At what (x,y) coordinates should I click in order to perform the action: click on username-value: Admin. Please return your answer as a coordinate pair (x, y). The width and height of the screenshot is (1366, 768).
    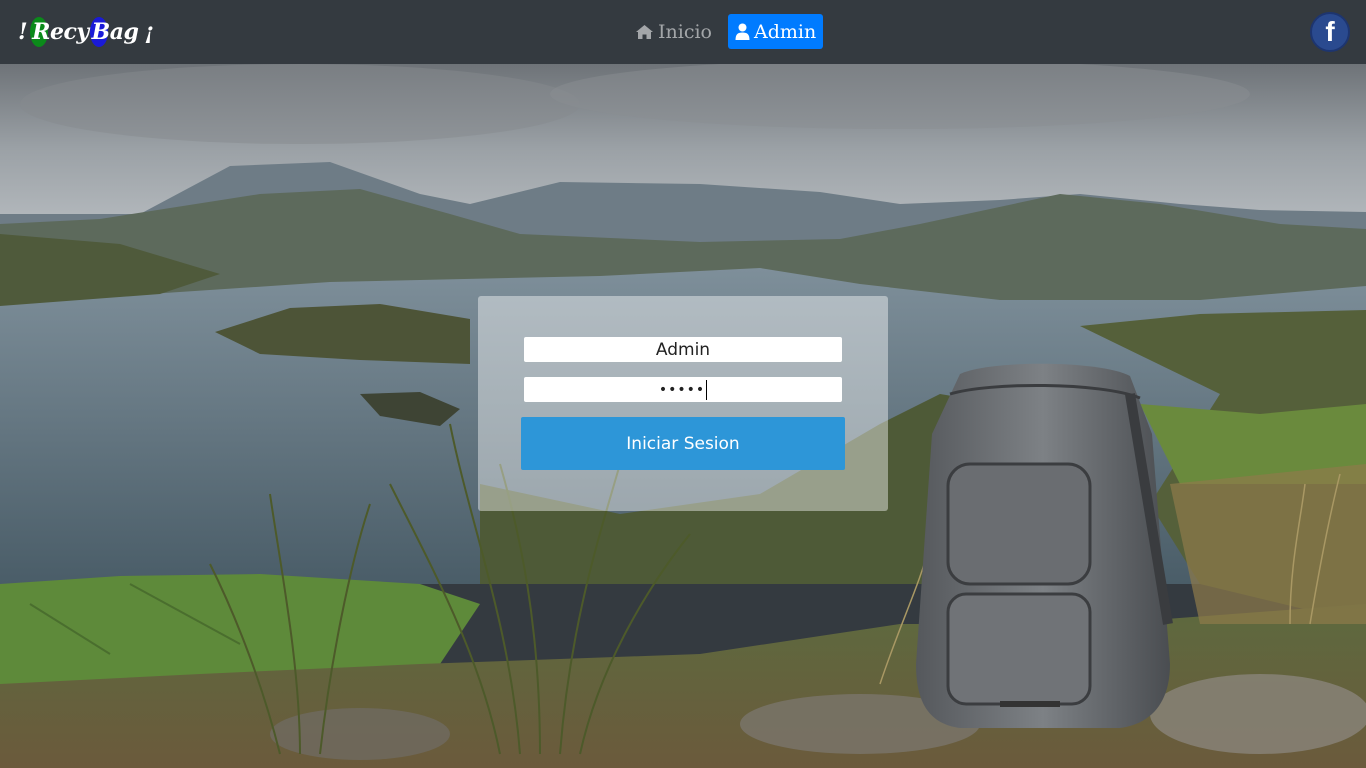
    Looking at the image, I should click on (683, 349).